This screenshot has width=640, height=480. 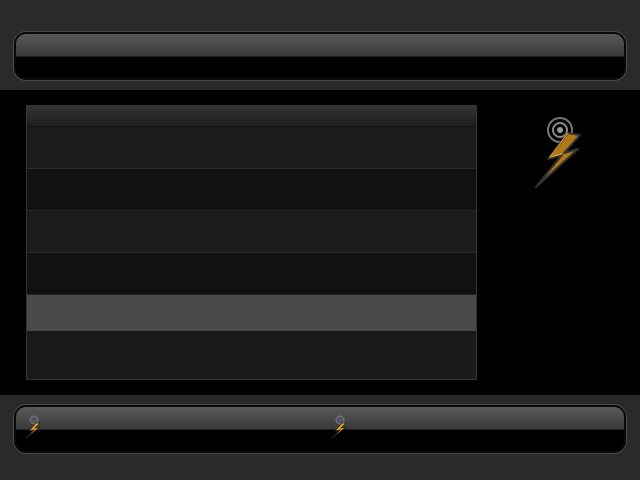 What do you see at coordinates (251, 116) in the screenshot?
I see `list-header` at bounding box center [251, 116].